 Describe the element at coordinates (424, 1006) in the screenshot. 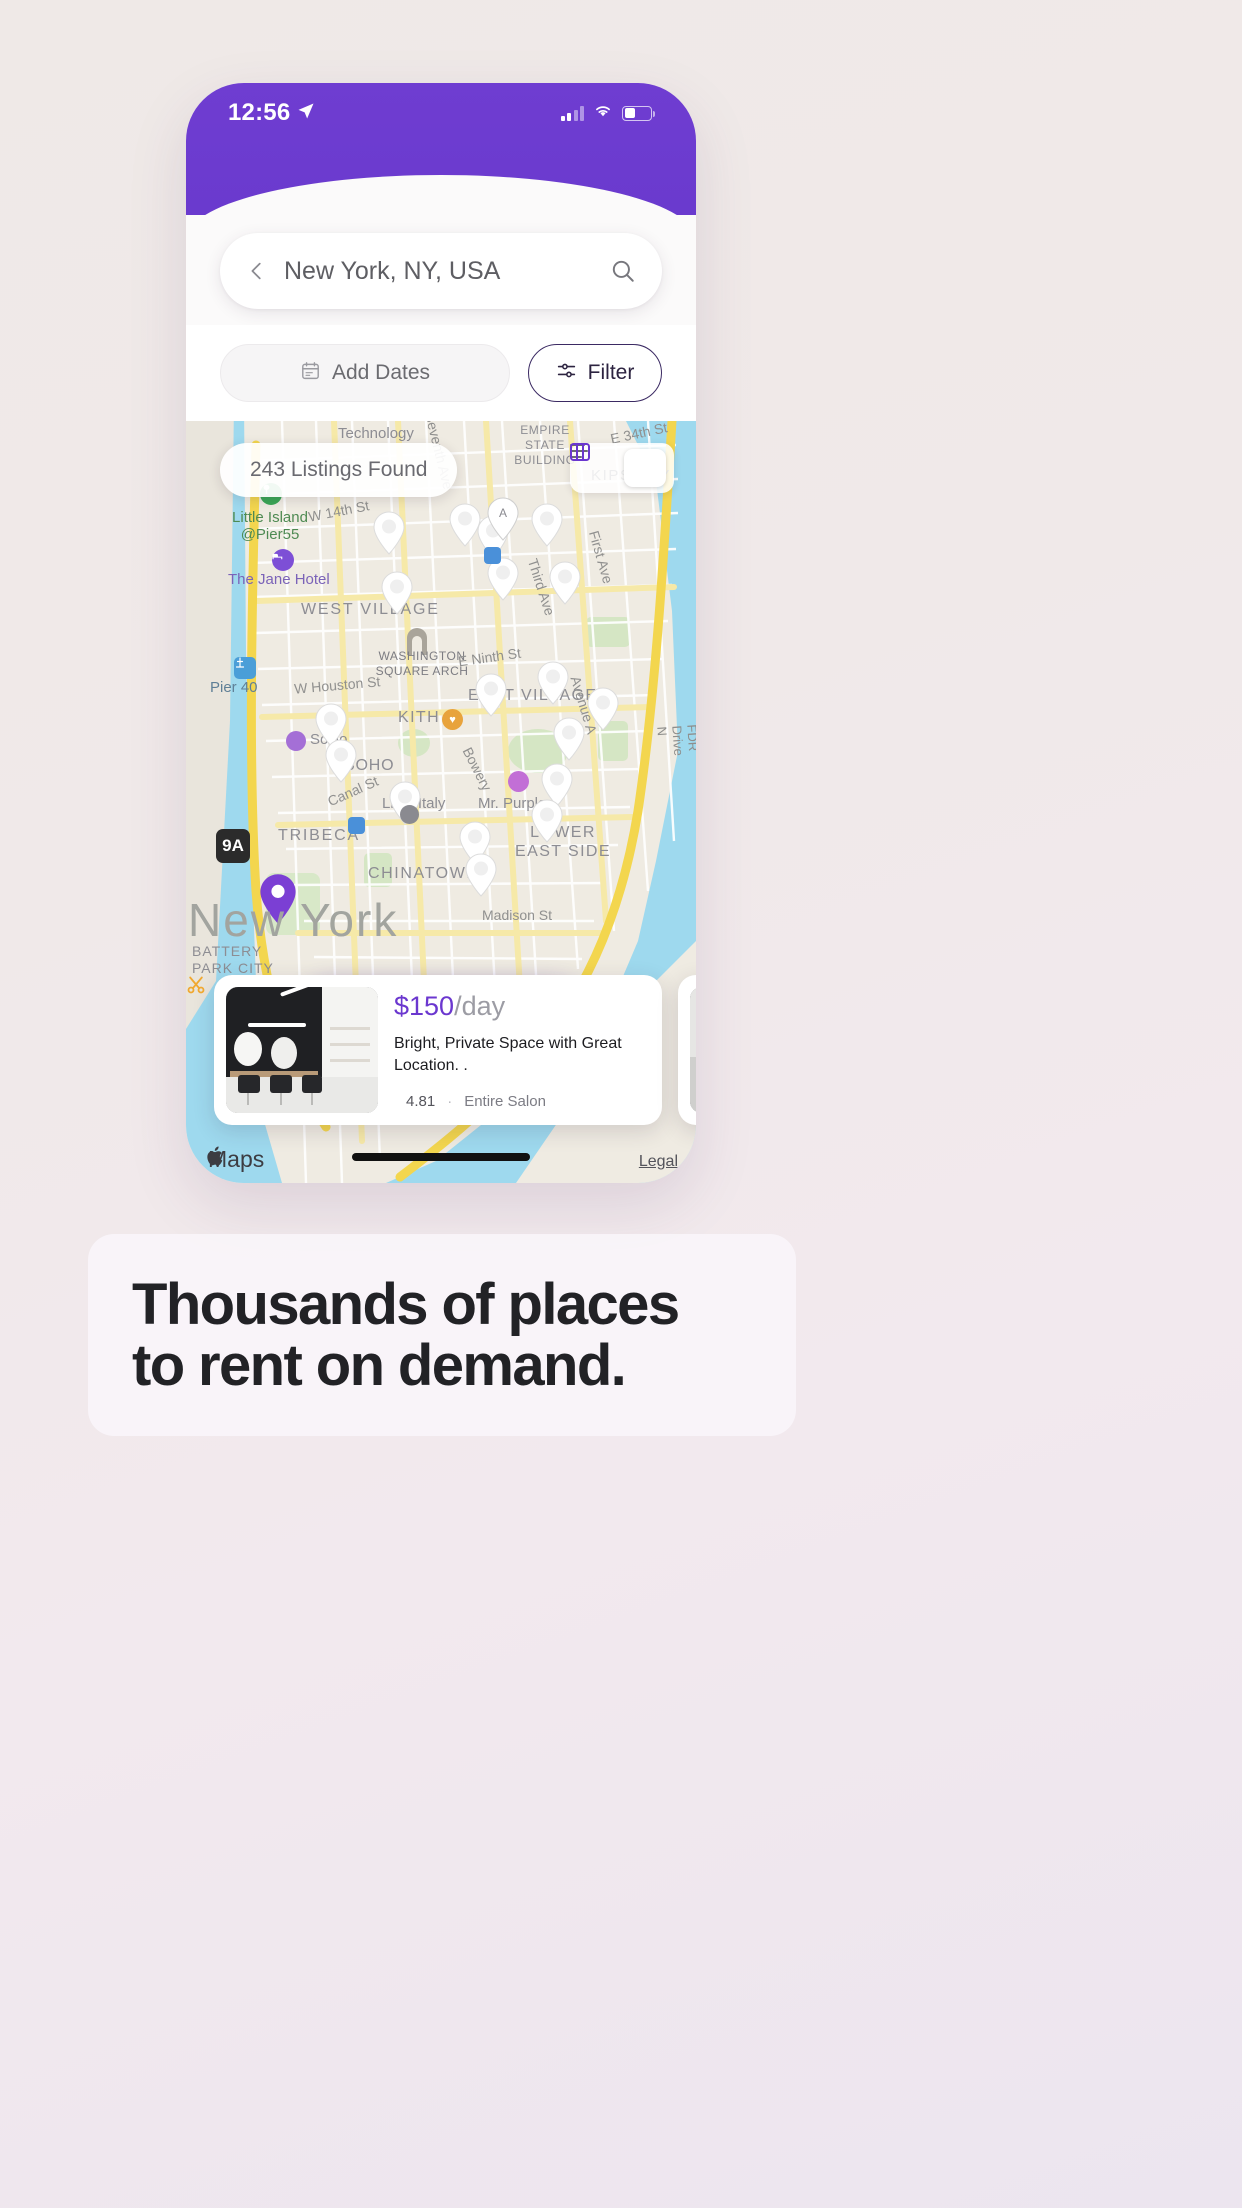

I see `listing-price-amount: $150` at that location.